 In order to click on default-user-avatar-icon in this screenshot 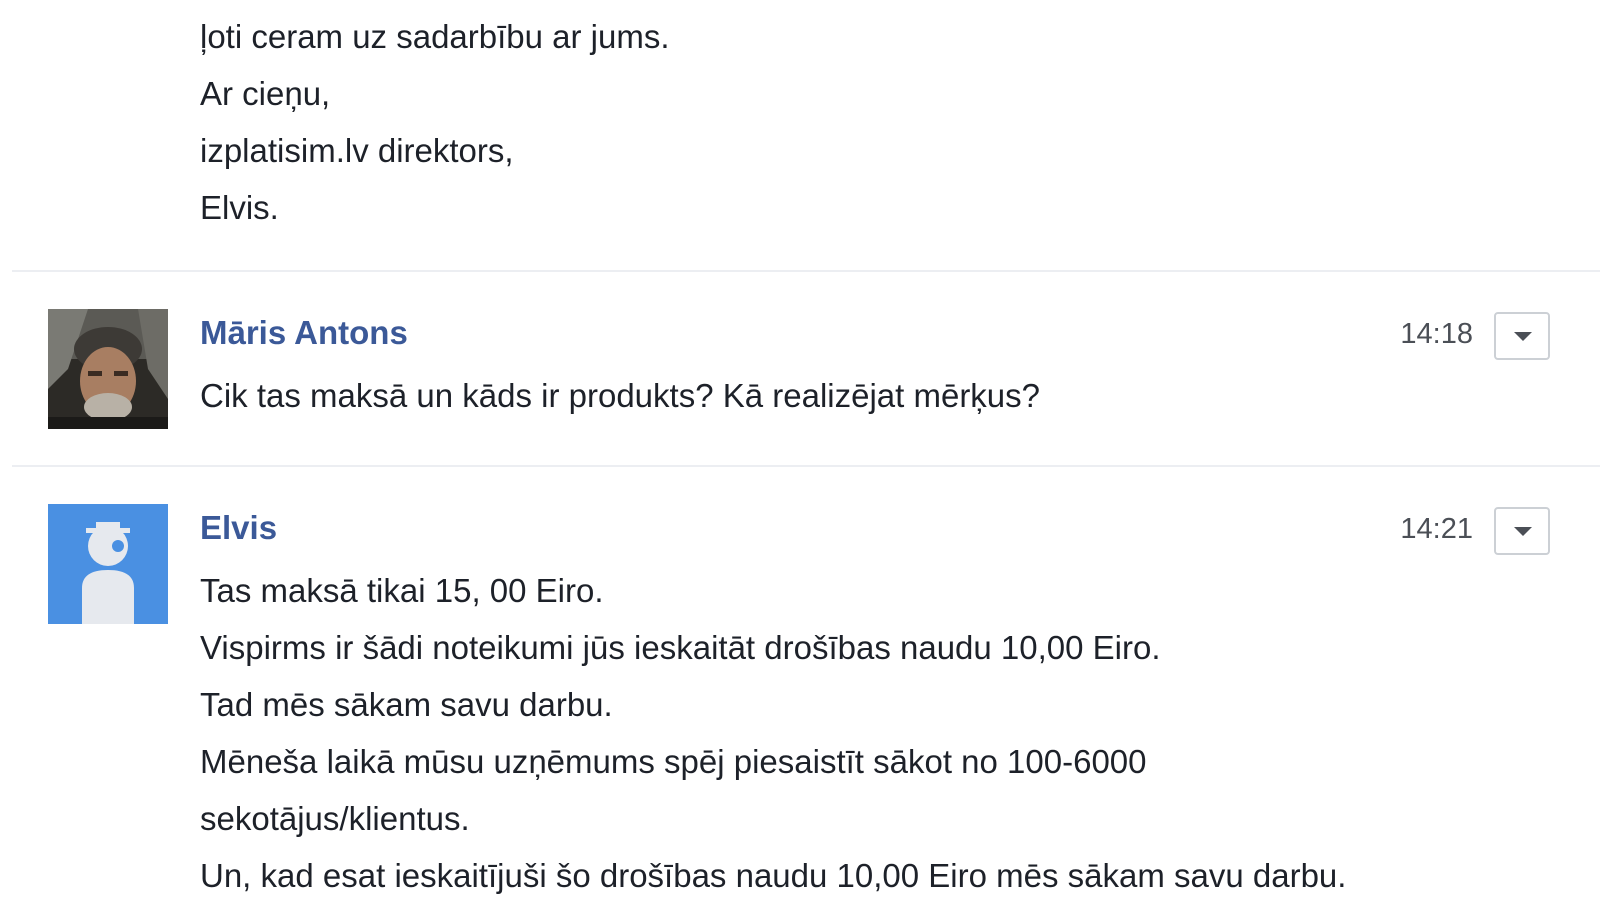, I will do `click(108, 564)`.